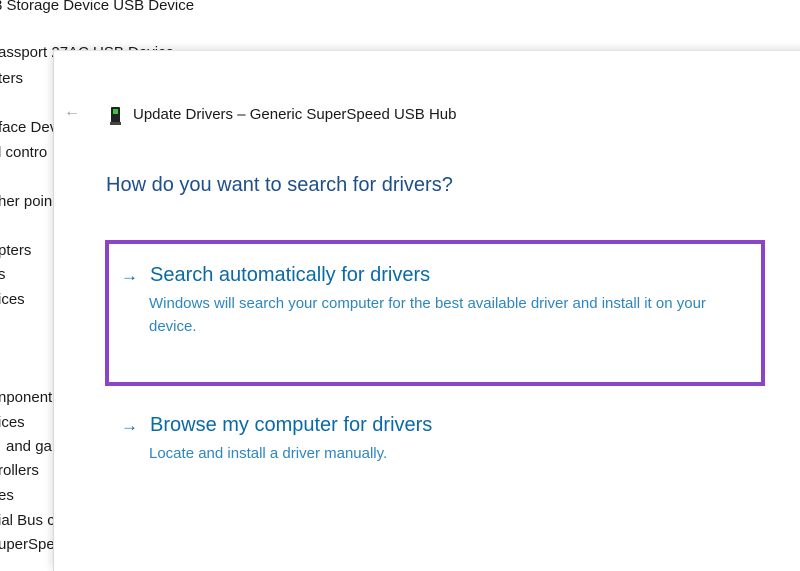 This screenshot has width=800, height=571. Describe the element at coordinates (26, 397) in the screenshot. I see `tree-item: nponent` at that location.